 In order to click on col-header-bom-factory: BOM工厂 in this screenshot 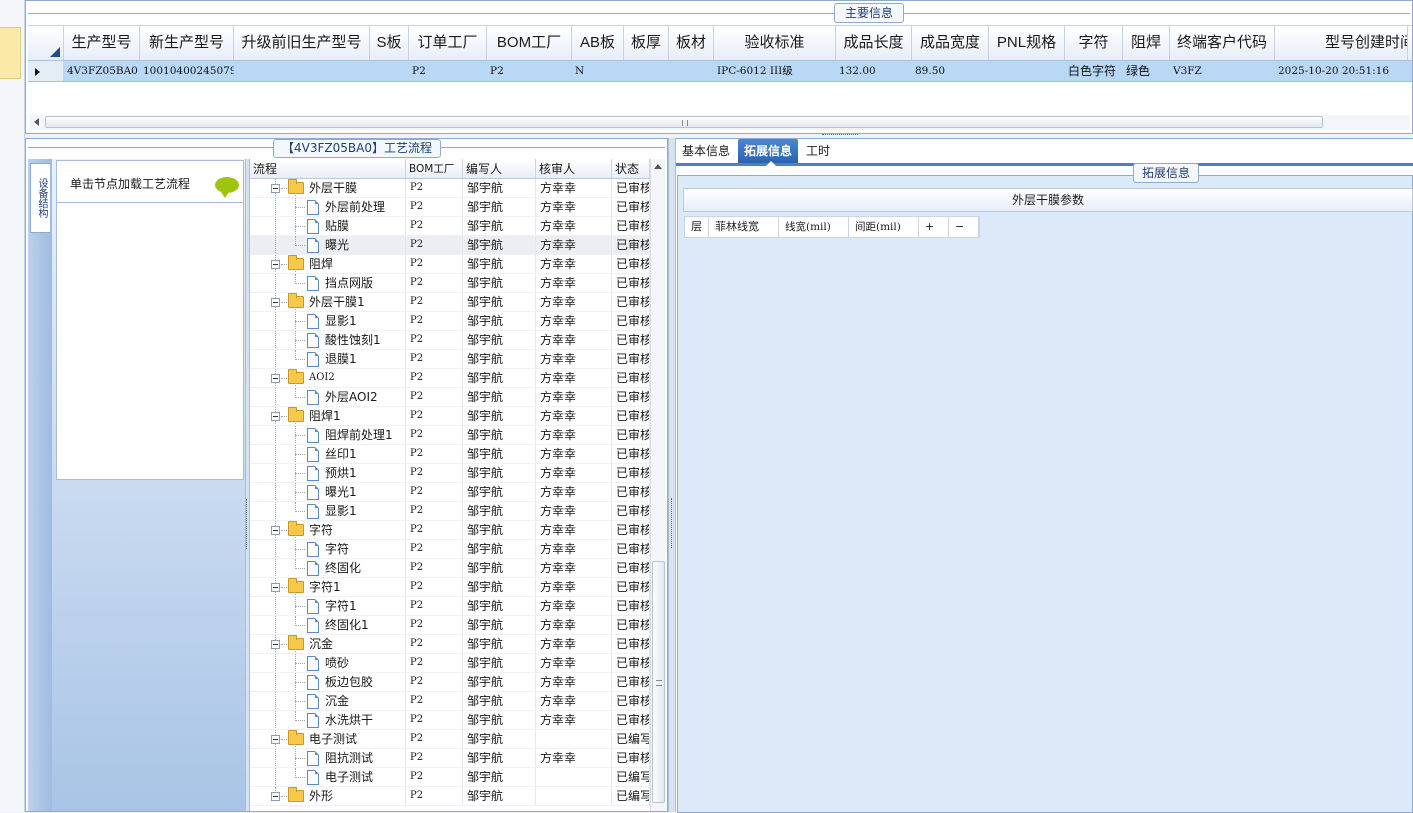, I will do `click(434, 168)`.